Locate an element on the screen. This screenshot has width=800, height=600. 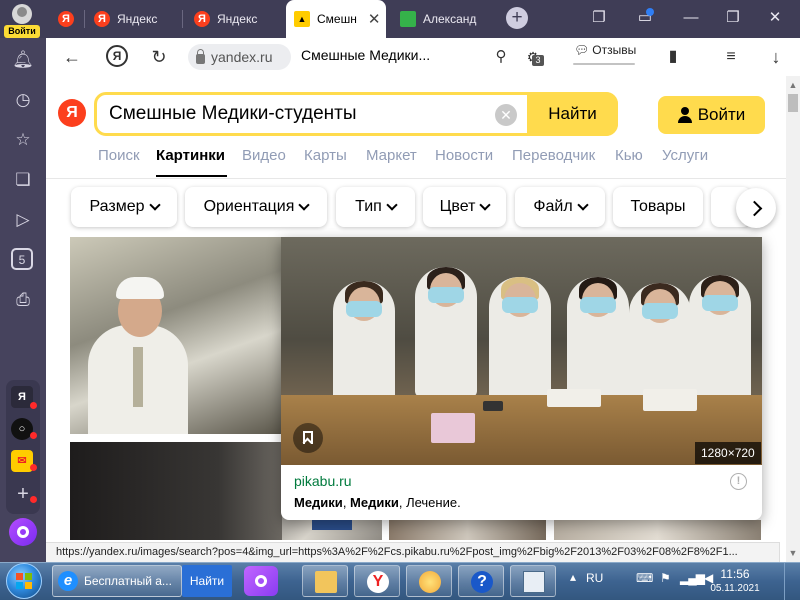
star-icon: ☆ is located at coordinates (23, 140).